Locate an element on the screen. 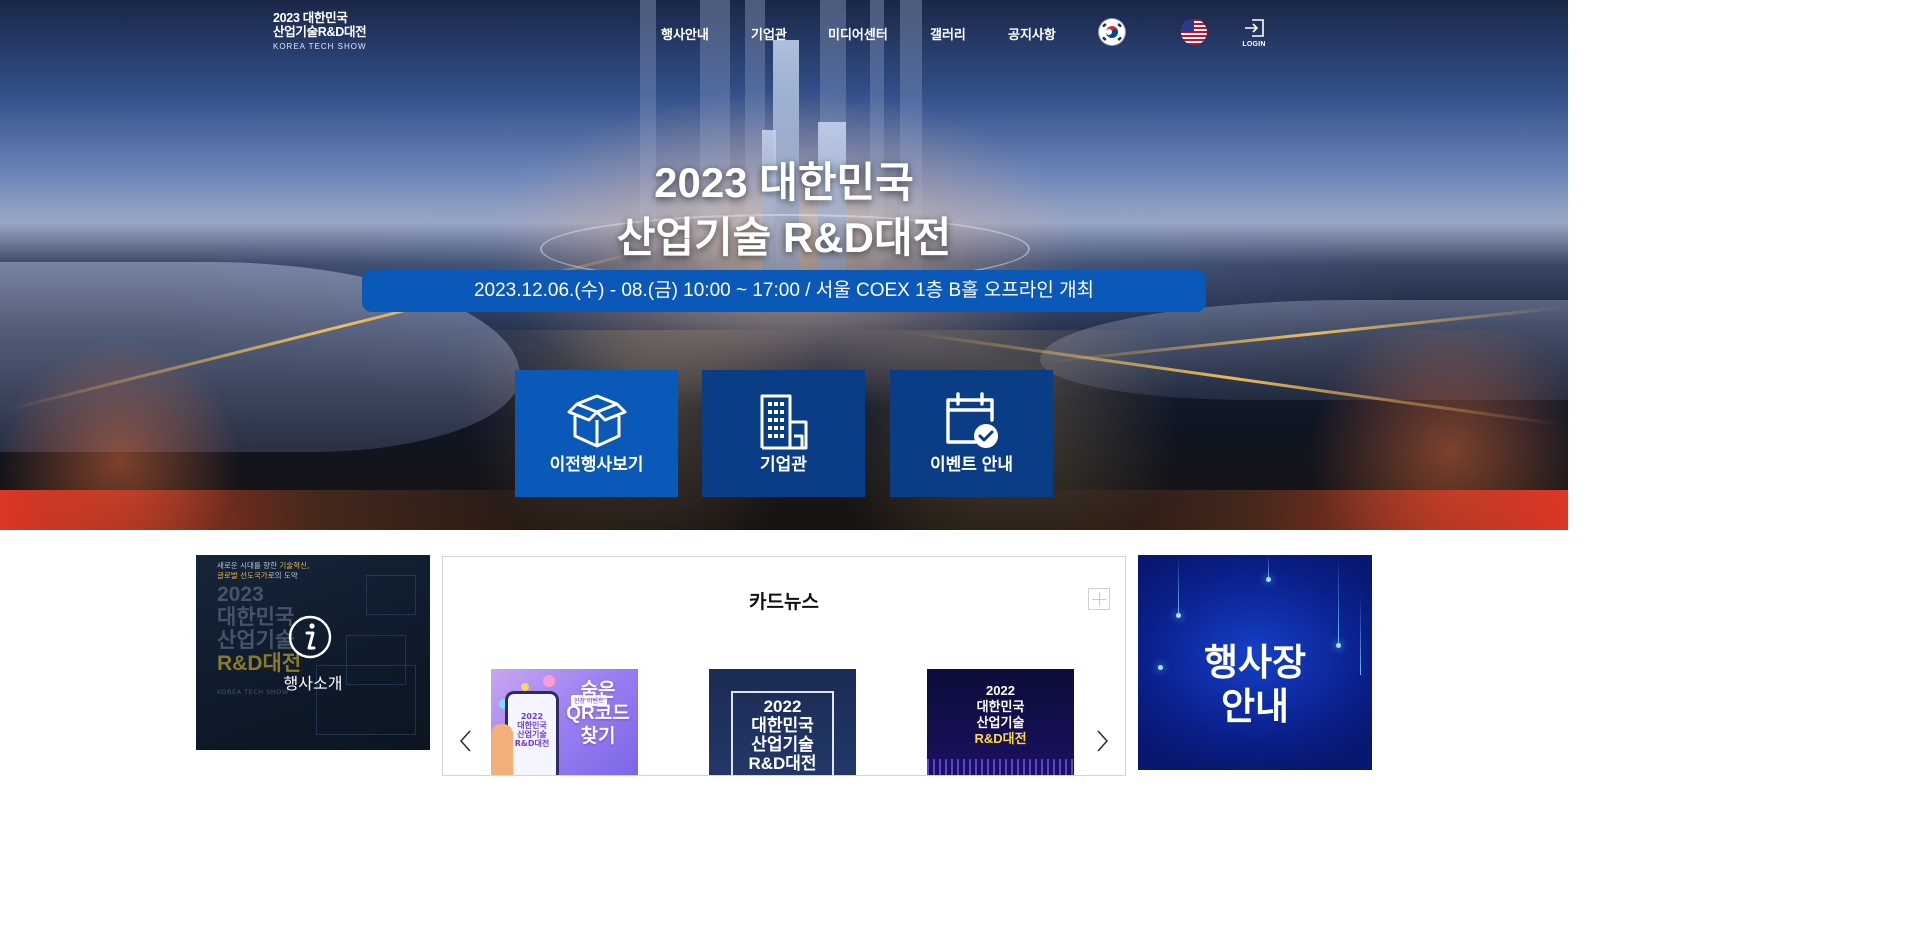  intro-name-line: 산업기술 is located at coordinates (256, 640).